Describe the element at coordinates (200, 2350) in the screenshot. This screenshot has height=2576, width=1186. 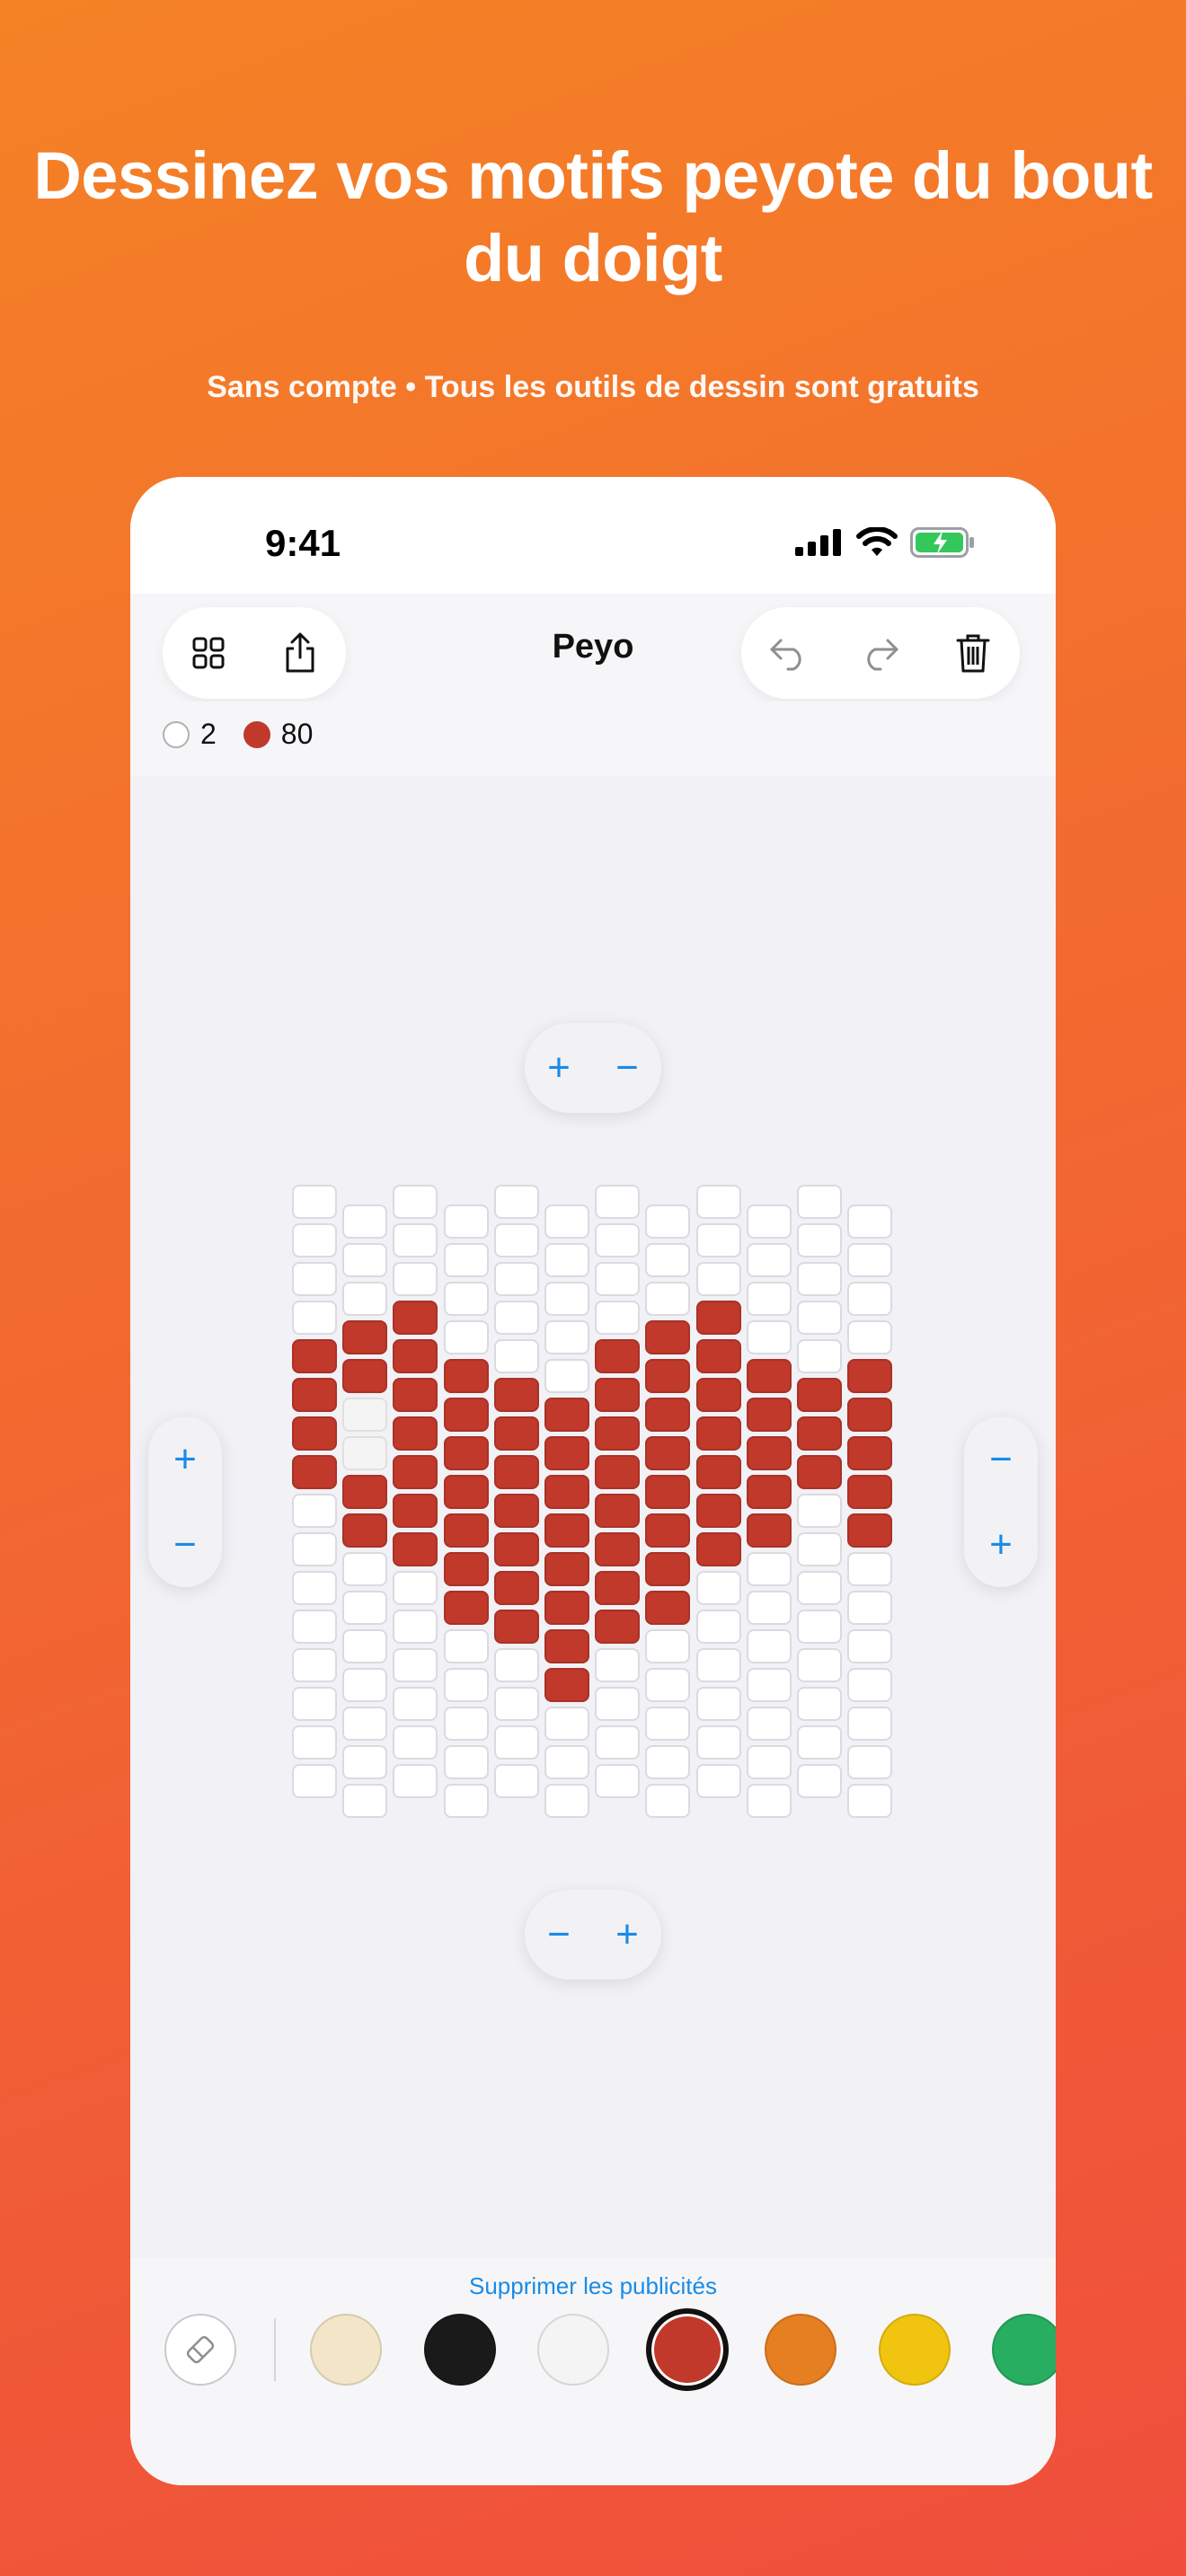
I see `eraser-button` at that location.